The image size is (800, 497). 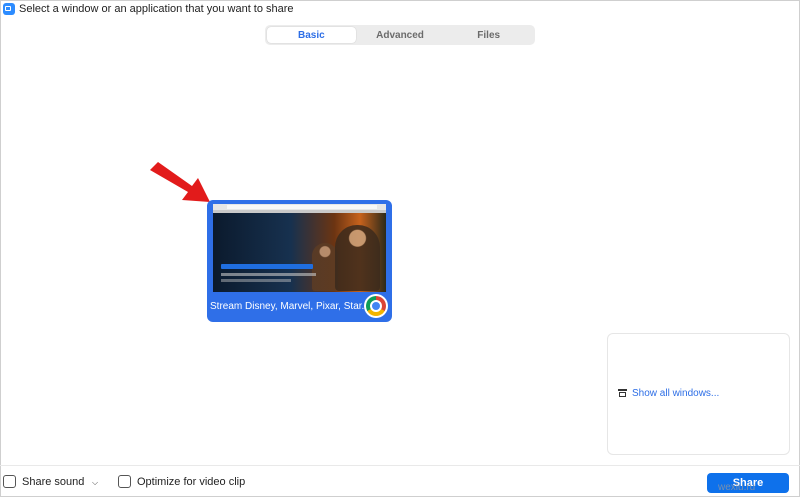 What do you see at coordinates (400, 465) in the screenshot?
I see `footer-divider` at bounding box center [400, 465].